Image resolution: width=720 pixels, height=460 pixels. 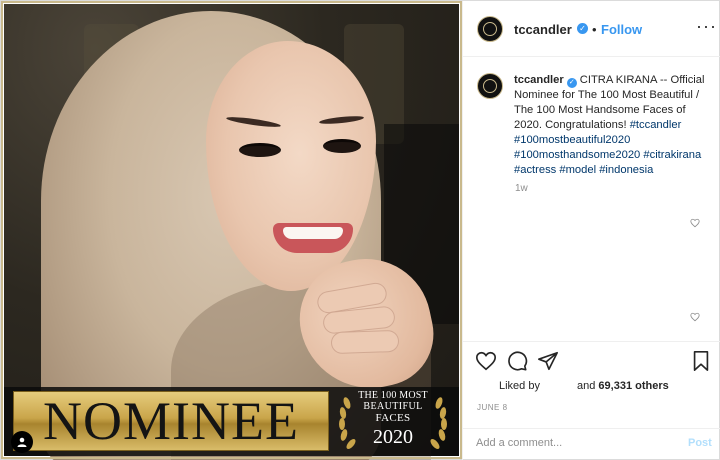 I want to click on left-eye, so click(x=260, y=150).